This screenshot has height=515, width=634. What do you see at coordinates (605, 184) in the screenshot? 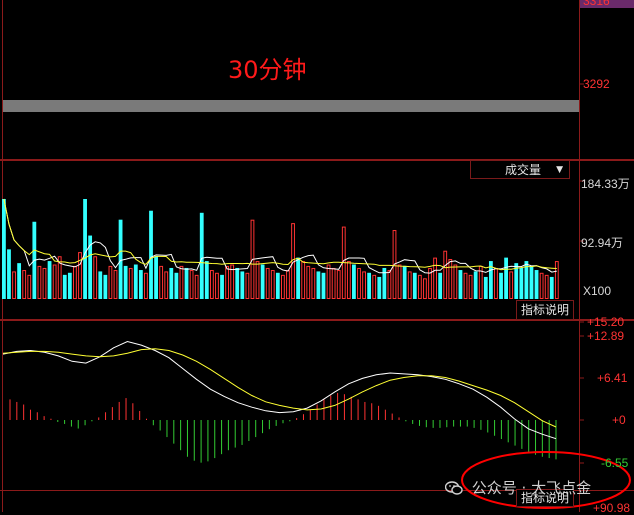
I see `volume-axis-max-label: 184.33万` at bounding box center [605, 184].